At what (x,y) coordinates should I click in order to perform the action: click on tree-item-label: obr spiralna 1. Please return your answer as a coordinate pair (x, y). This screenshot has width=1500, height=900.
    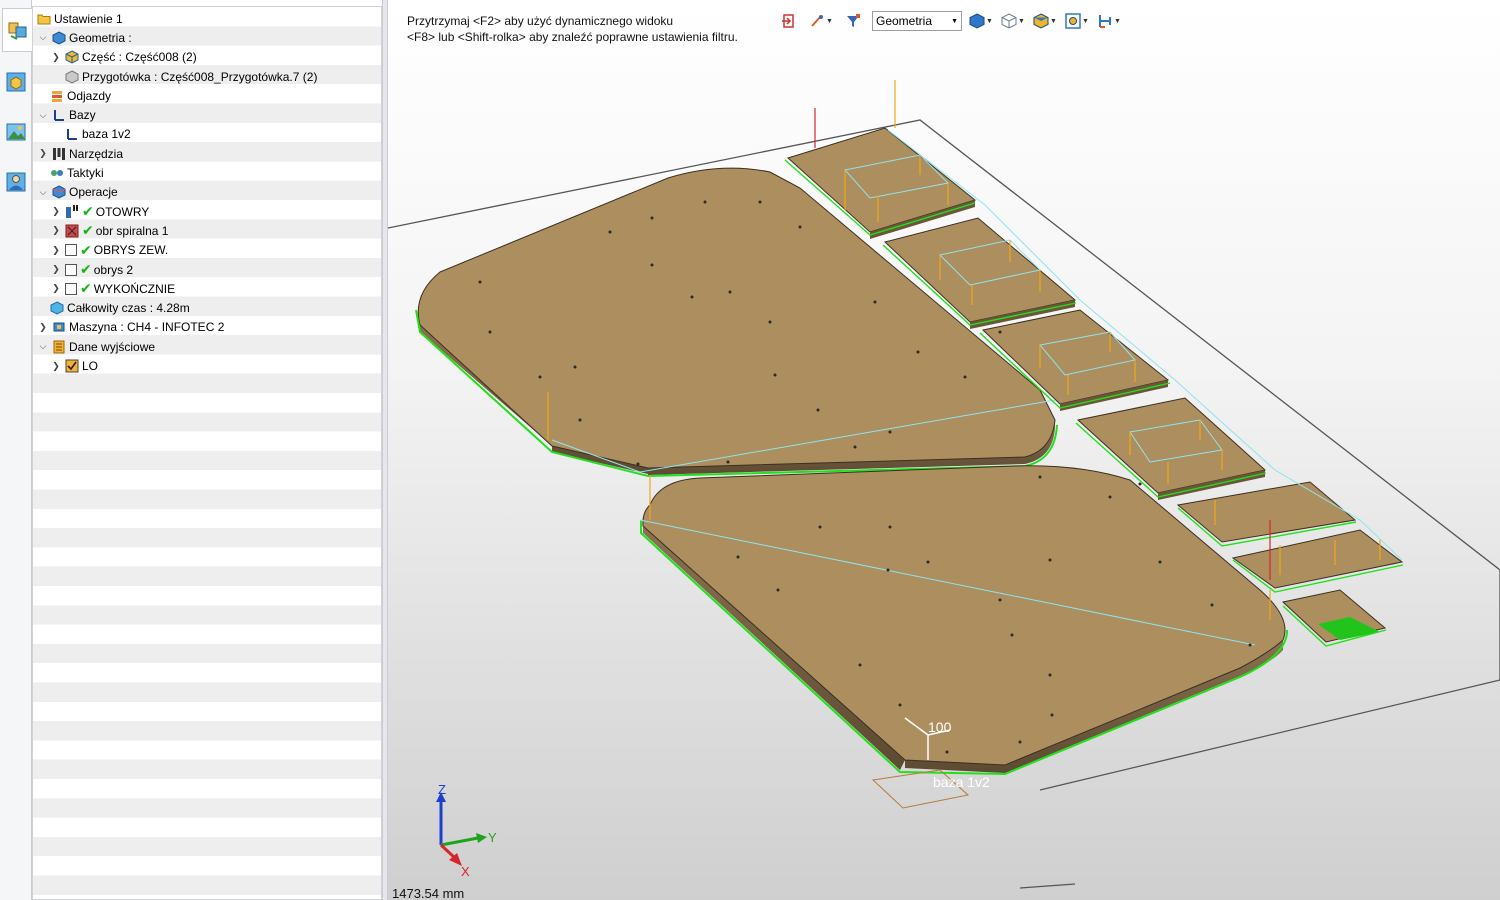
    Looking at the image, I should click on (132, 230).